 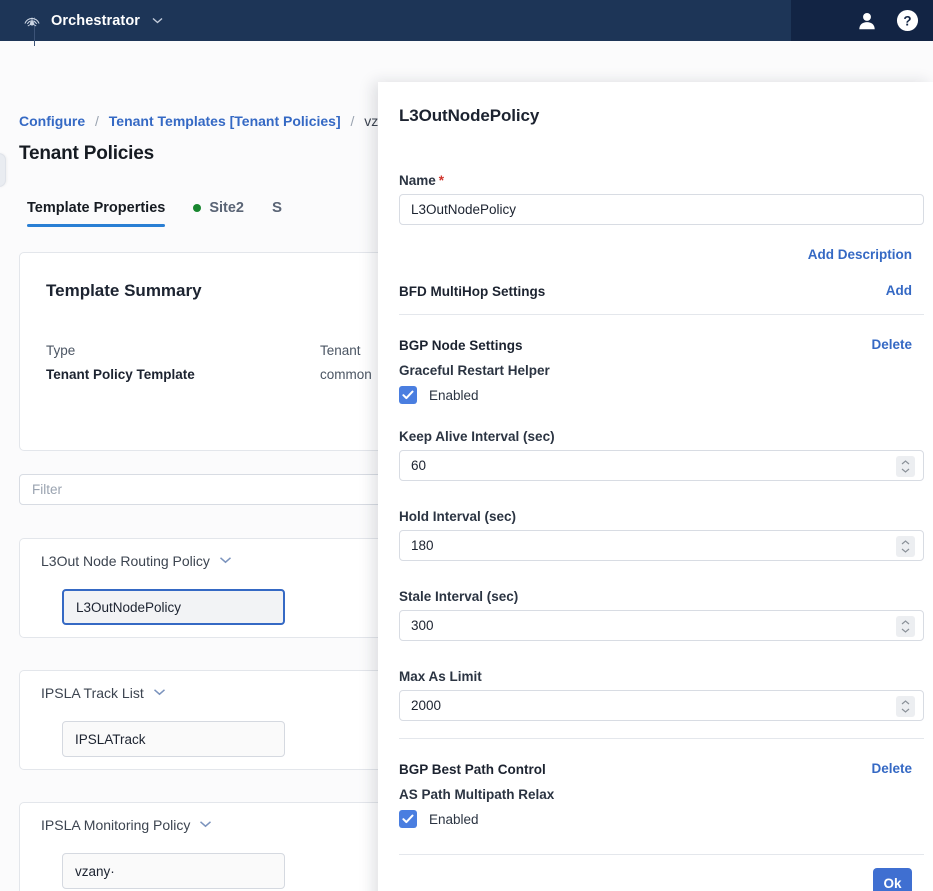 What do you see at coordinates (371, 121) in the screenshot?
I see `breadcrumb-item-current: vz` at bounding box center [371, 121].